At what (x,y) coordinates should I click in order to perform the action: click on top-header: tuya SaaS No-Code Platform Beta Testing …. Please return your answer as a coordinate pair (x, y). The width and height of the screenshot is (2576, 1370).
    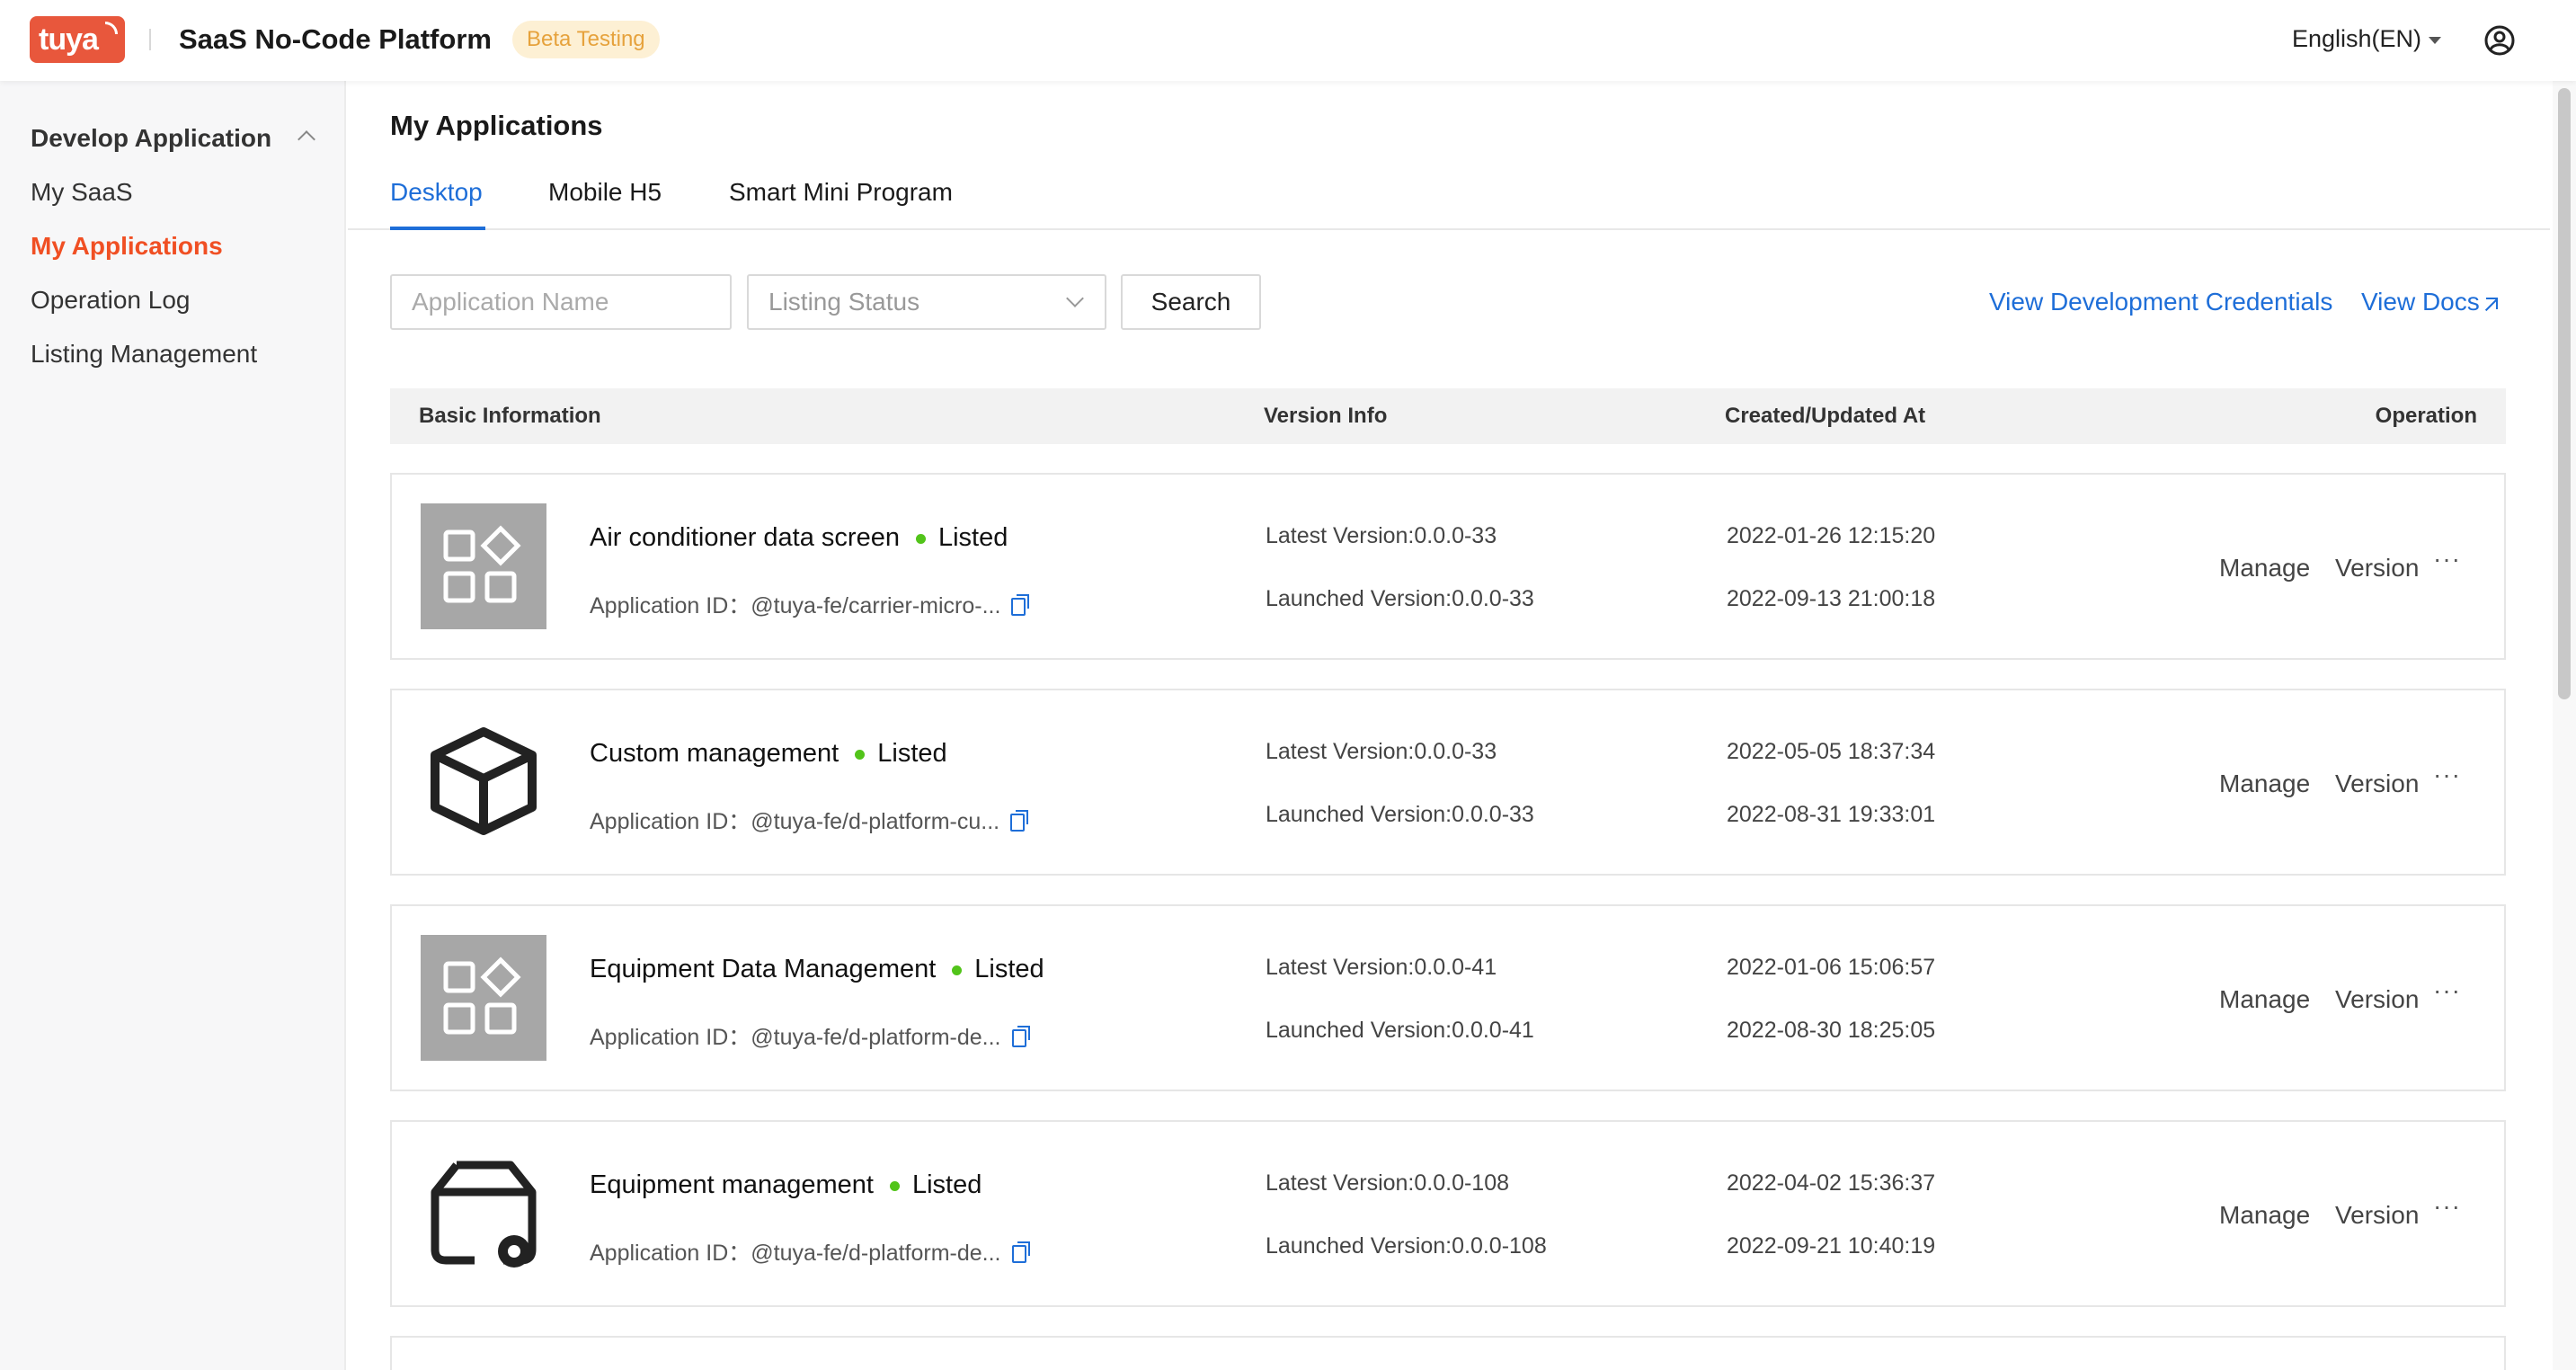
    Looking at the image, I should click on (1288, 40).